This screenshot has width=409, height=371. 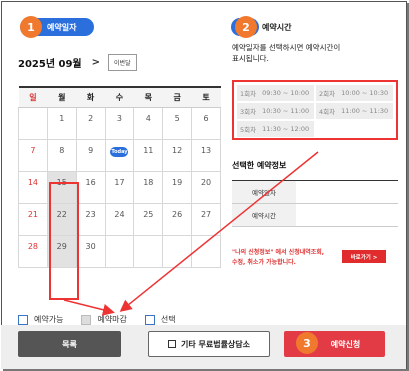 What do you see at coordinates (112, 319) in the screenshot?
I see `legend-closed-label: 예약마감` at bounding box center [112, 319].